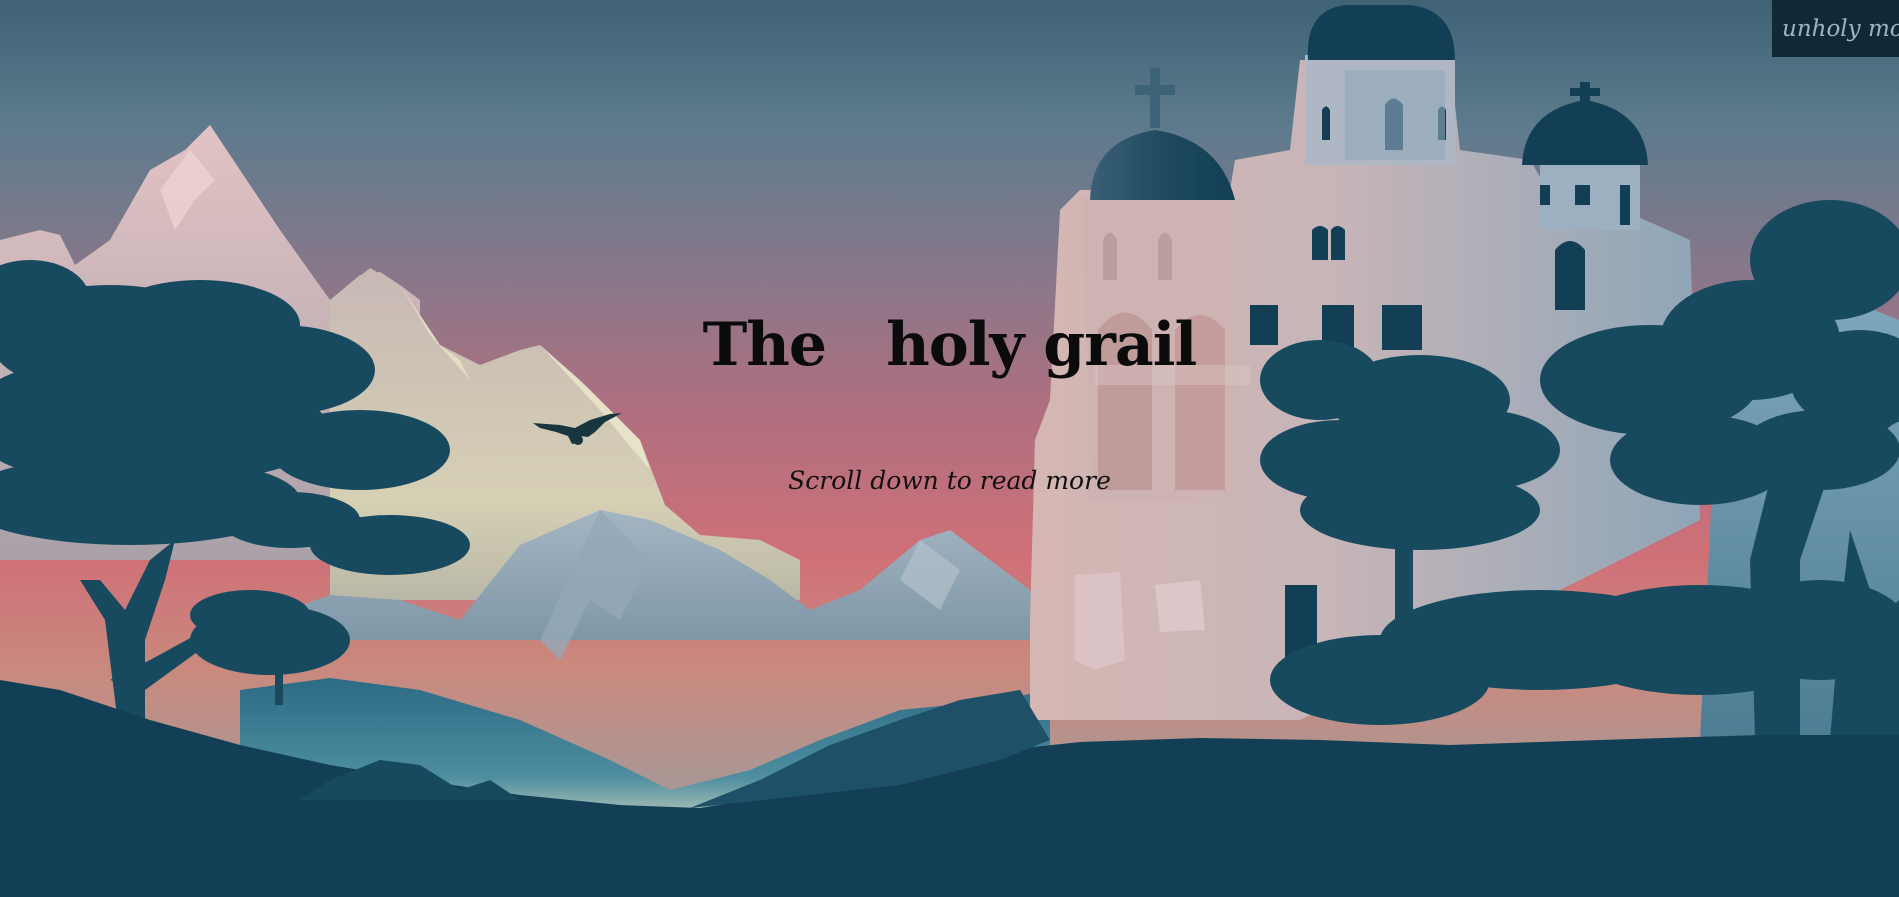 The image size is (1899, 897). What do you see at coordinates (1835, 28) in the screenshot?
I see `unholy-mode-toggle: unholy mode` at bounding box center [1835, 28].